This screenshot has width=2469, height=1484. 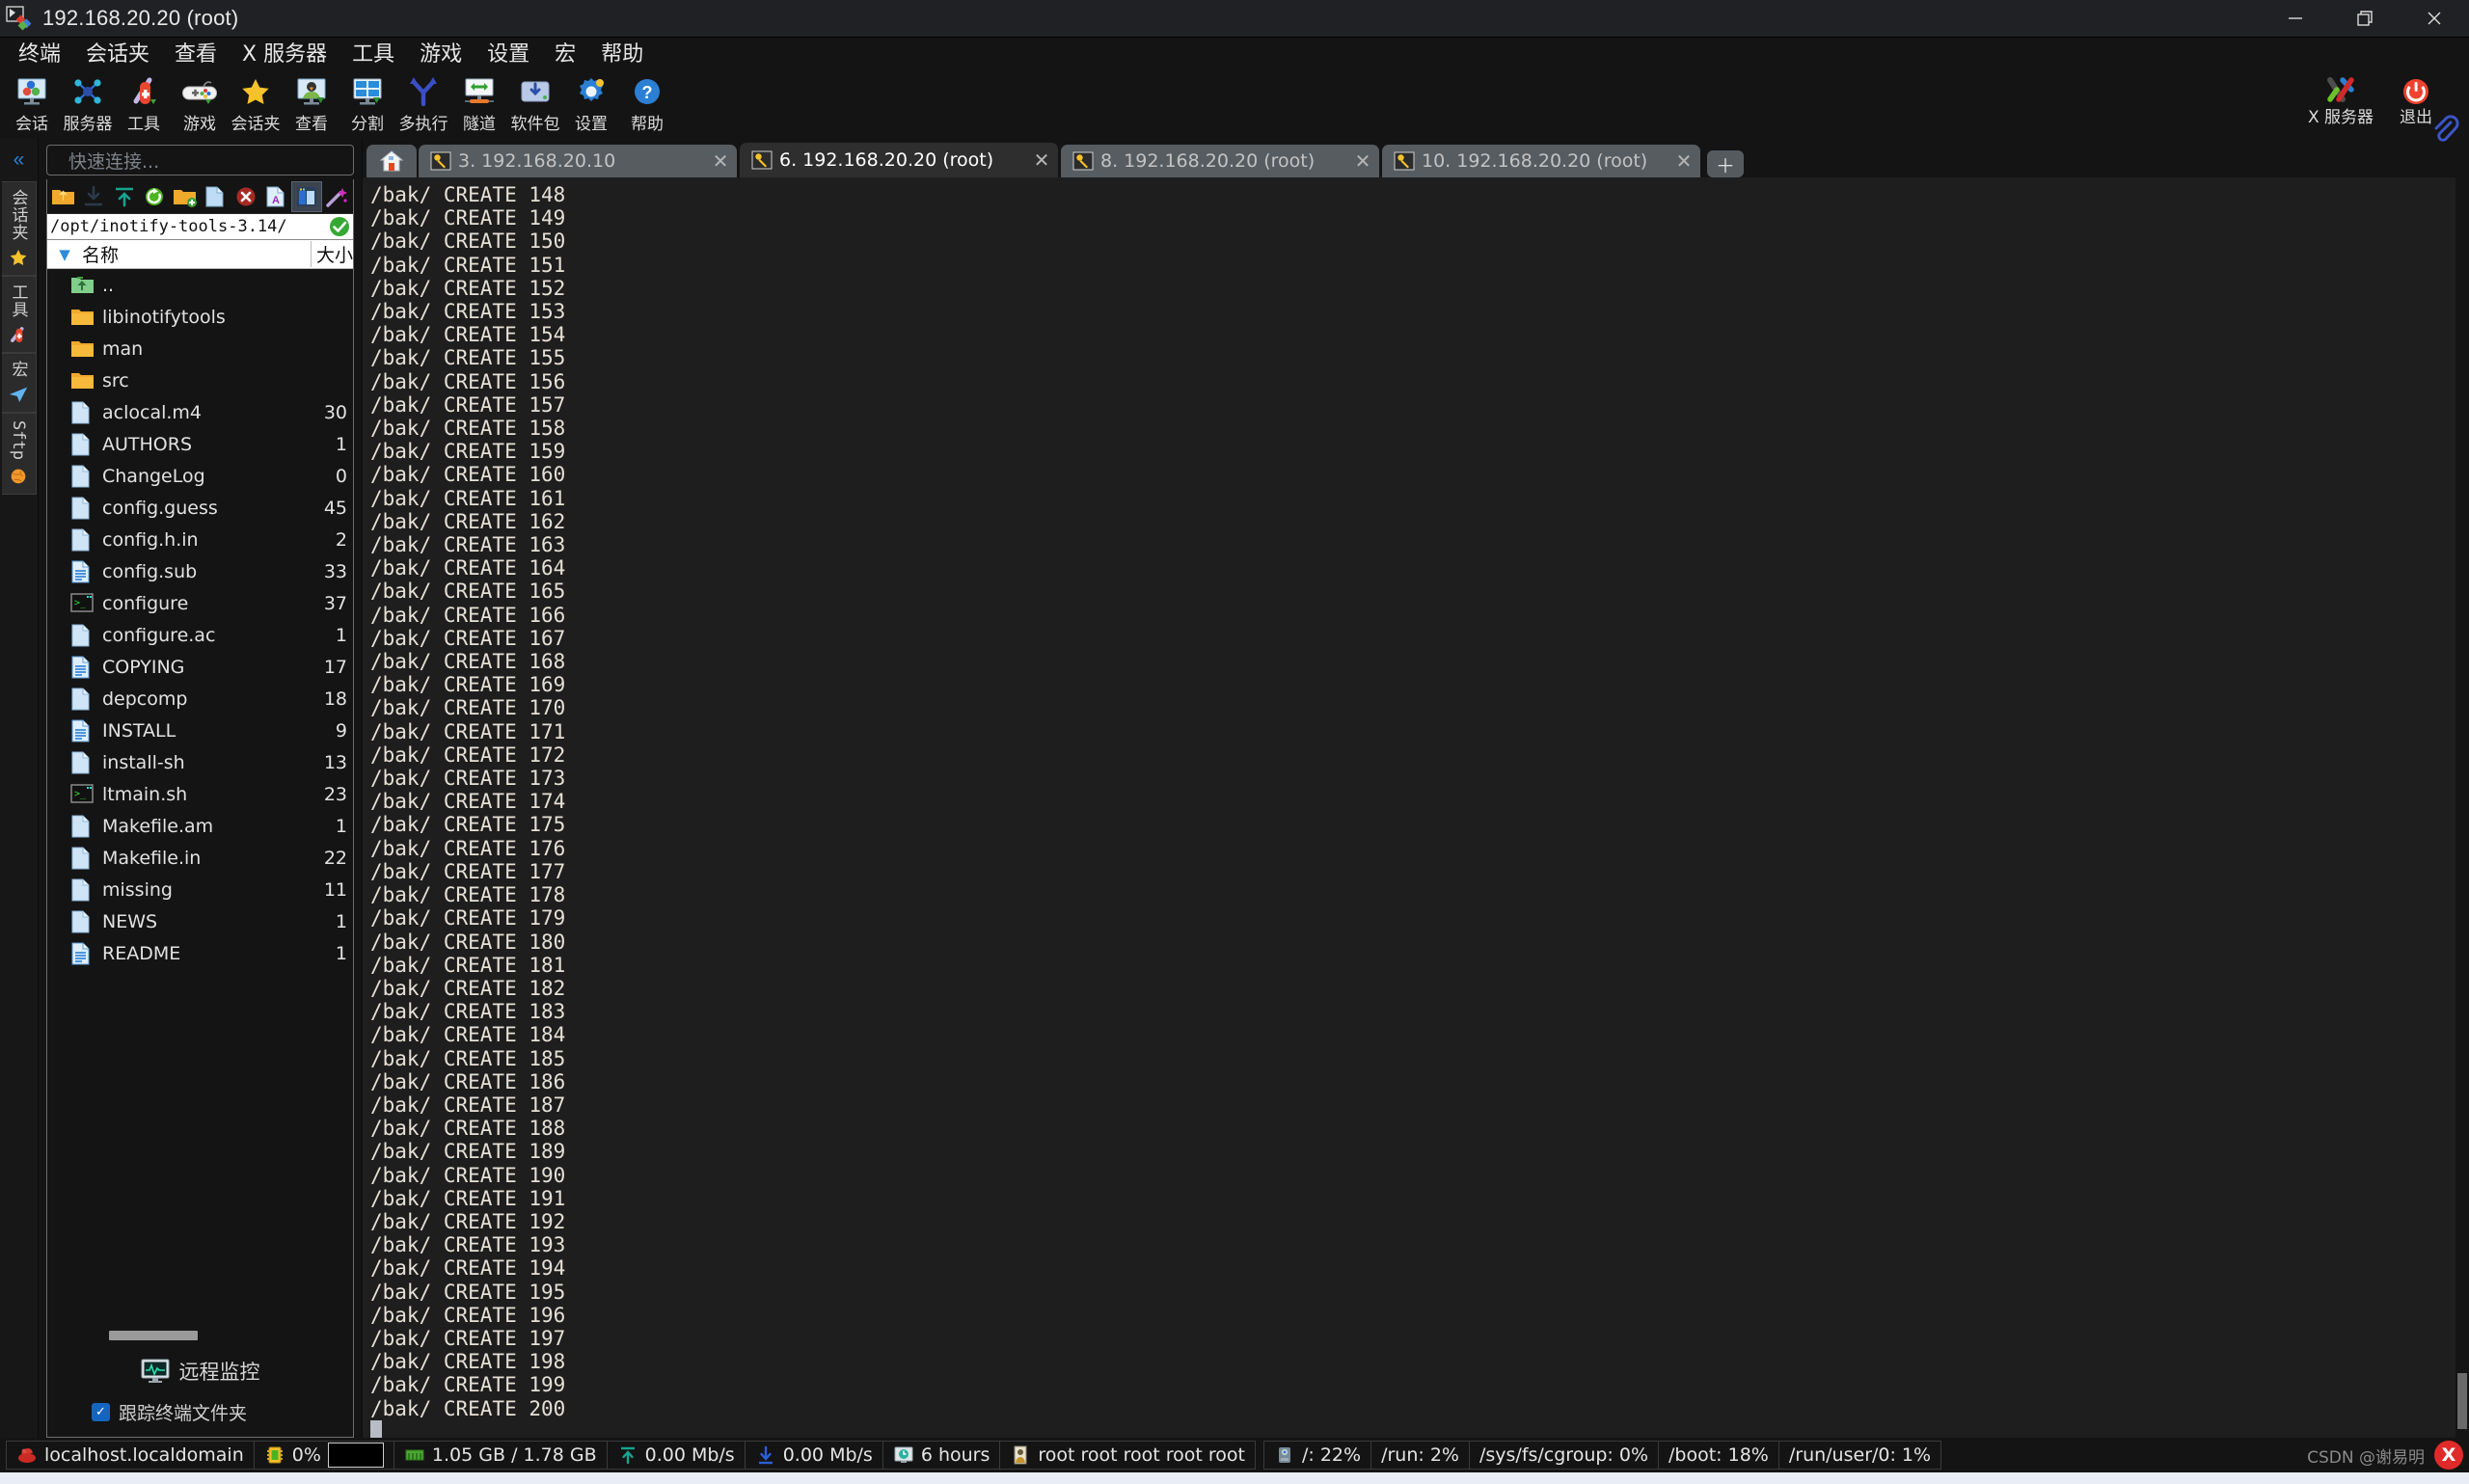 What do you see at coordinates (19, 454) in the screenshot?
I see `rail-tab-sftp: Sftp` at bounding box center [19, 454].